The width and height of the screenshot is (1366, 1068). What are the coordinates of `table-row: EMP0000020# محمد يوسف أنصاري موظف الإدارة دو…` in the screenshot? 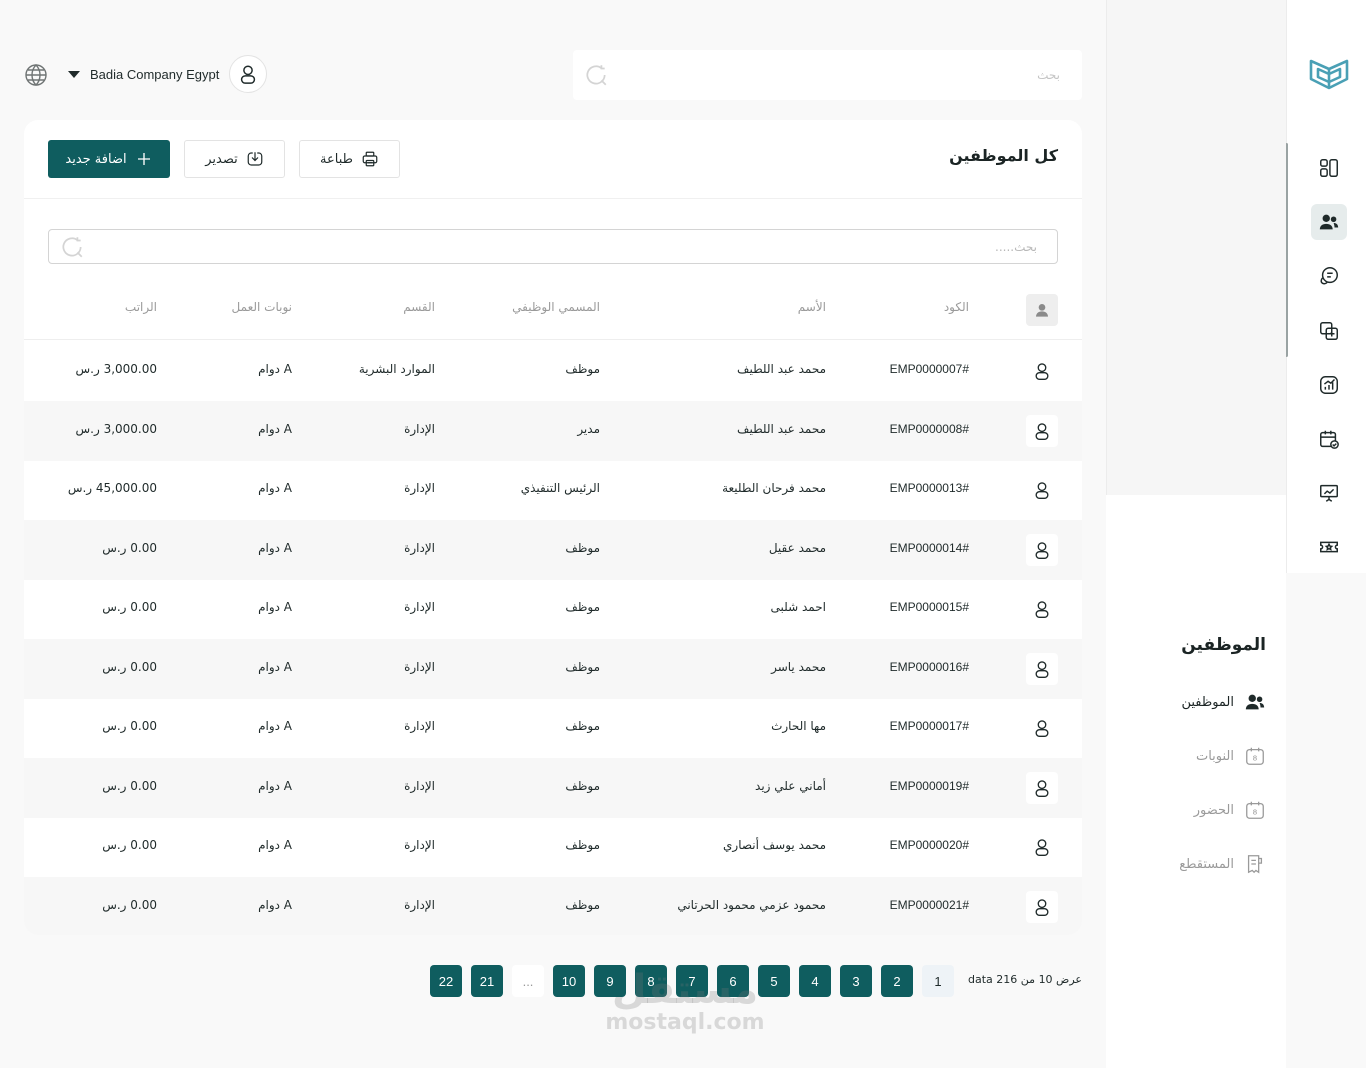 It's located at (553, 847).